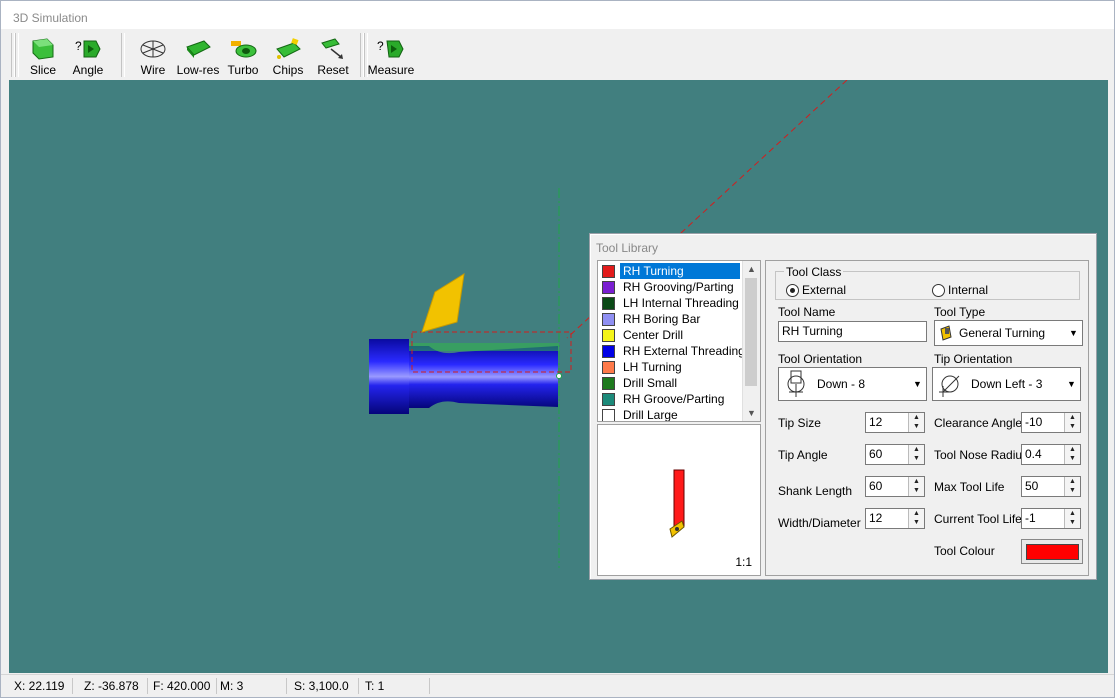  What do you see at coordinates (557, 15) in the screenshot?
I see `title-bar: 3D Simulation` at bounding box center [557, 15].